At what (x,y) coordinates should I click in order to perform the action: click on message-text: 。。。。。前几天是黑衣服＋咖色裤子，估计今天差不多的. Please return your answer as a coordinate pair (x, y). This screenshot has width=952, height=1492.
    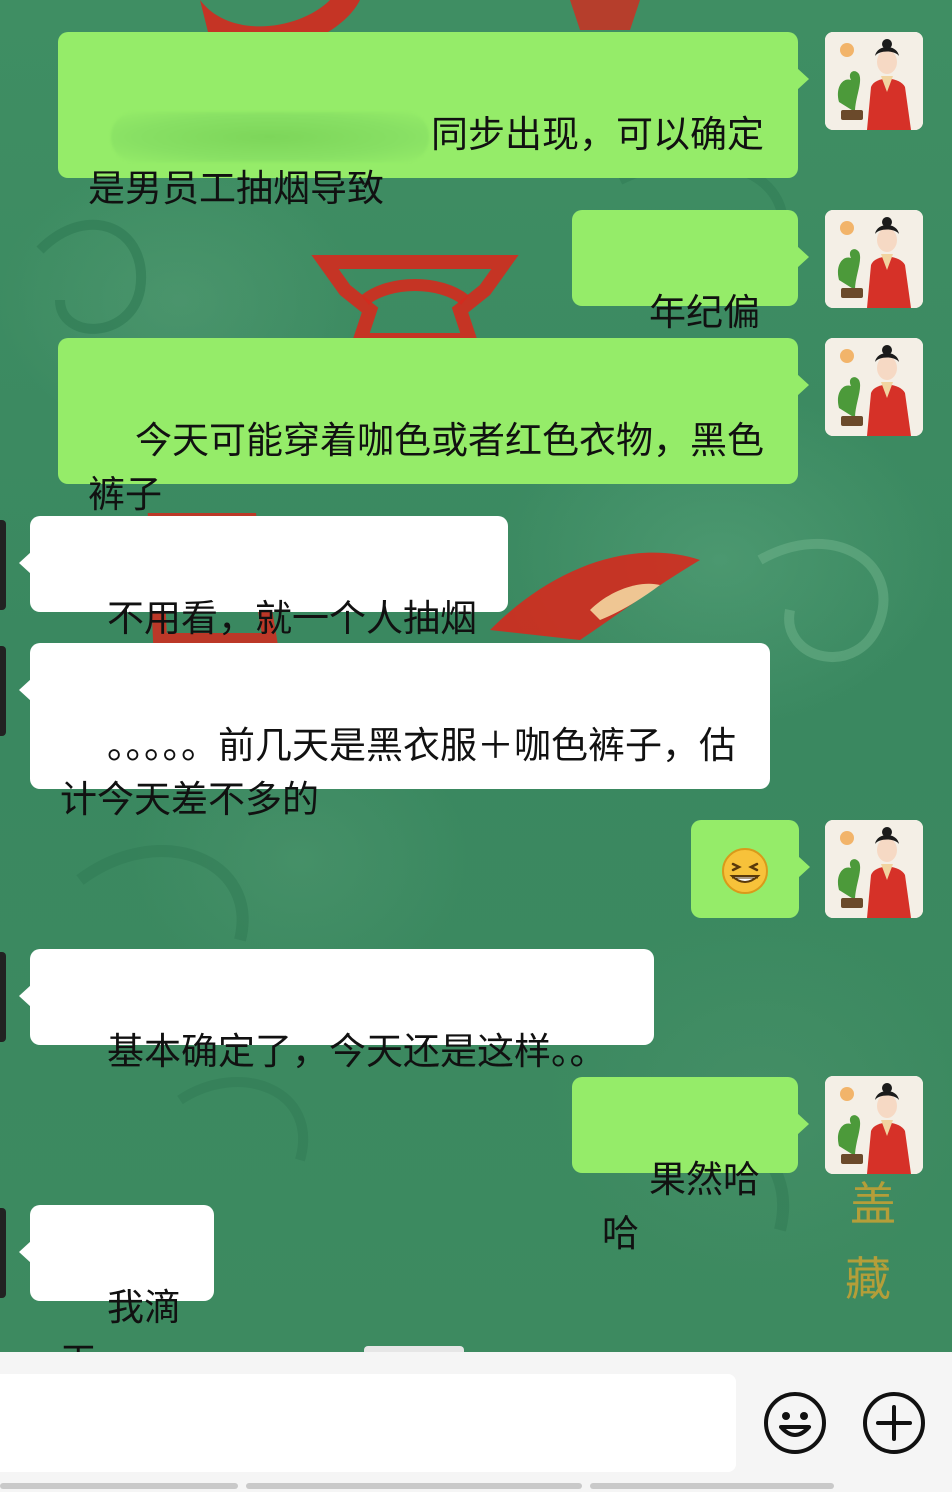
    Looking at the image, I should click on (398, 772).